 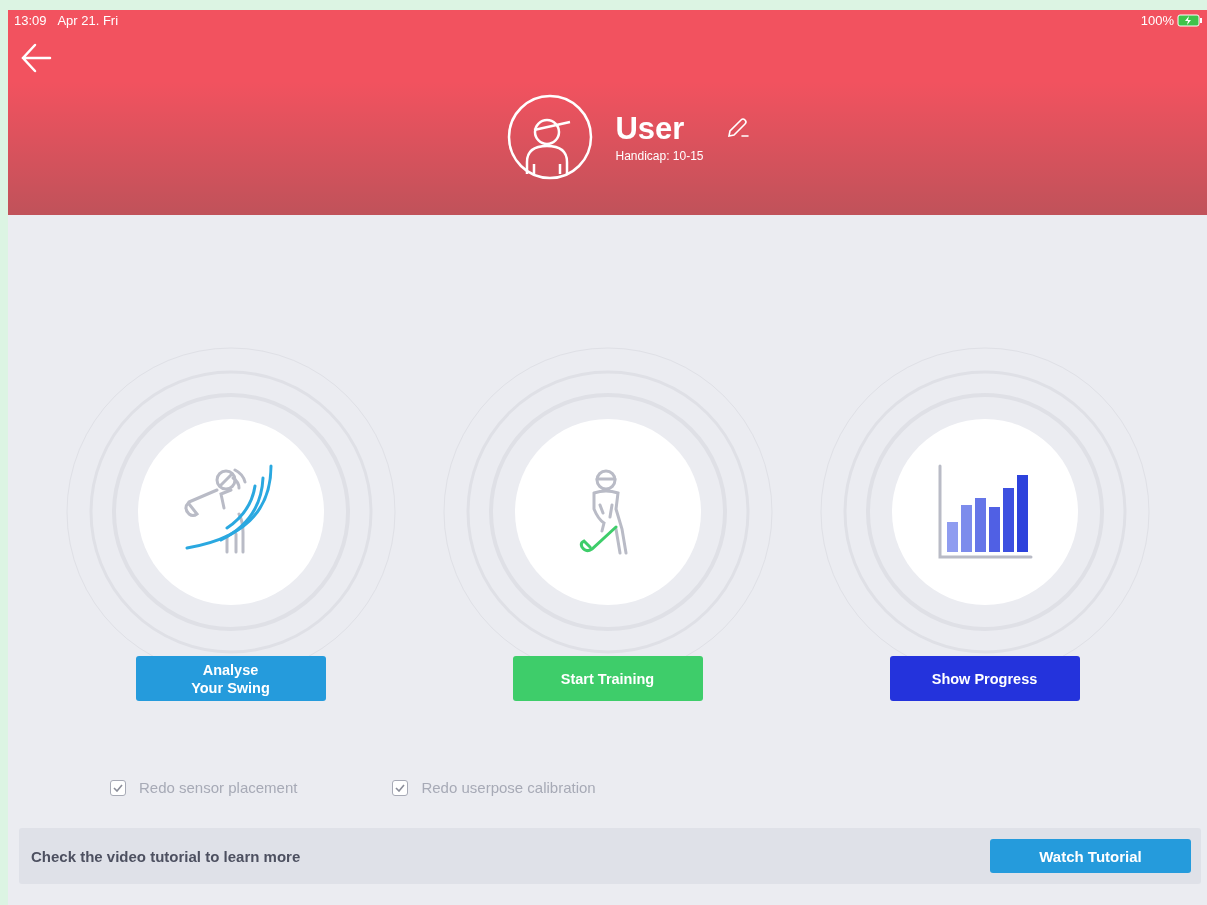 I want to click on battery-percentage: 100%, so click(x=1157, y=20).